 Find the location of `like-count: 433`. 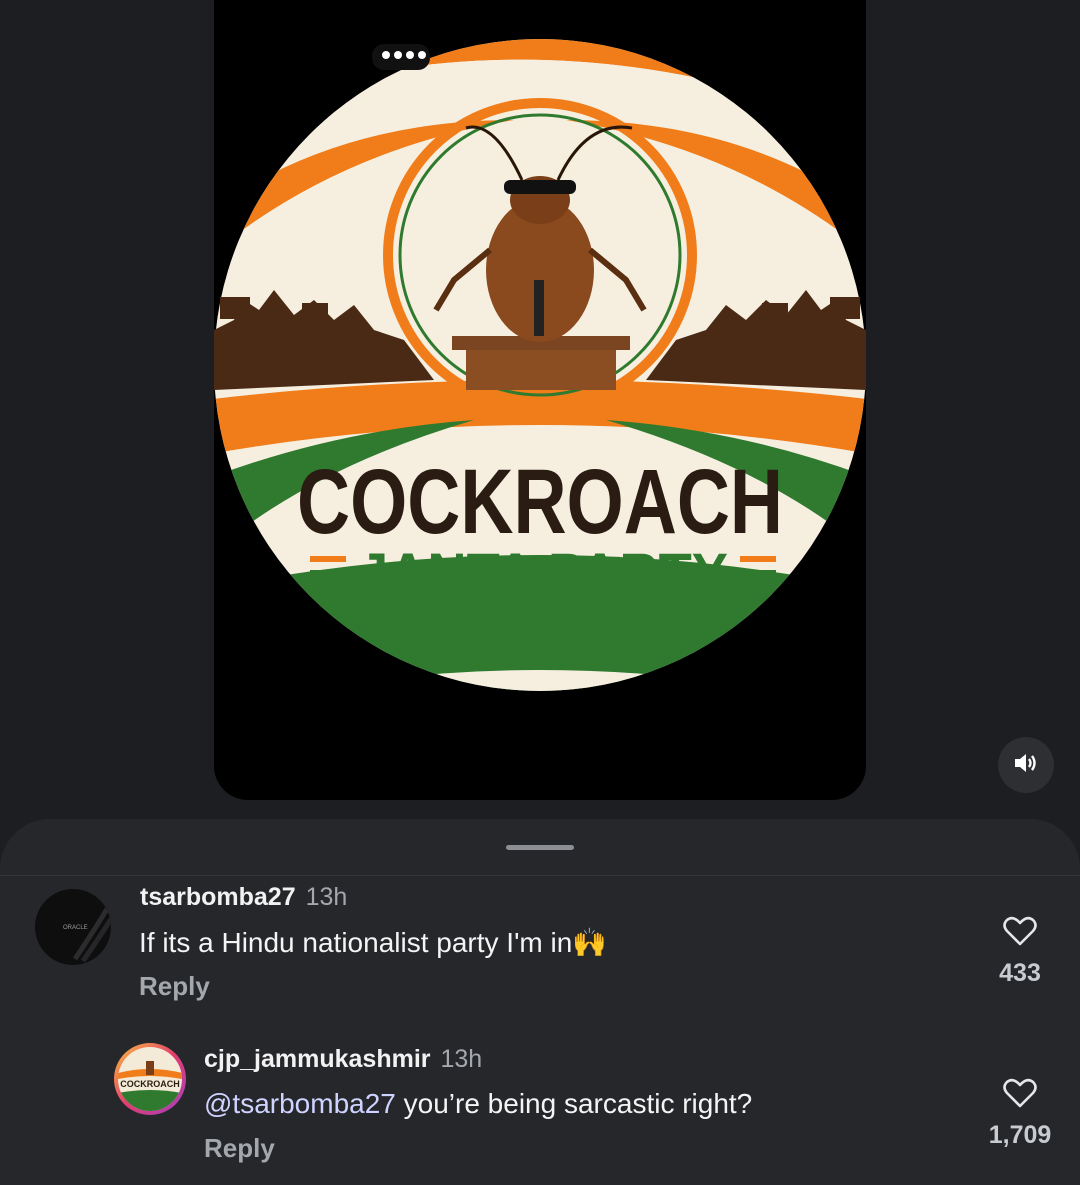

like-count: 433 is located at coordinates (1020, 973).